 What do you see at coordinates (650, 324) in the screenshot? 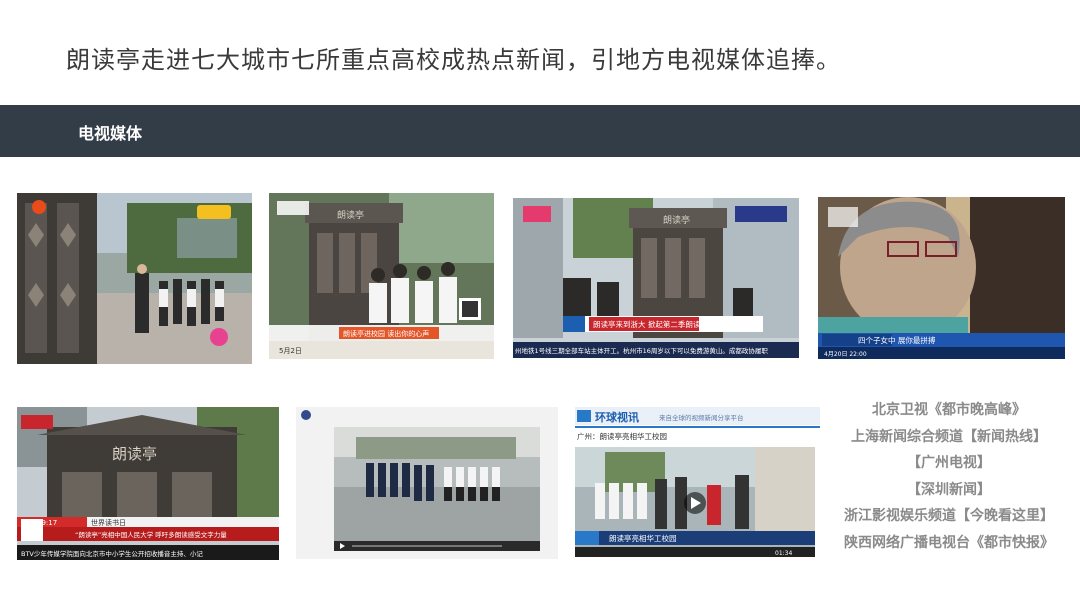
I see `headline-text: 朗读亭来到浙大 掀起第二季朗读潮` at bounding box center [650, 324].